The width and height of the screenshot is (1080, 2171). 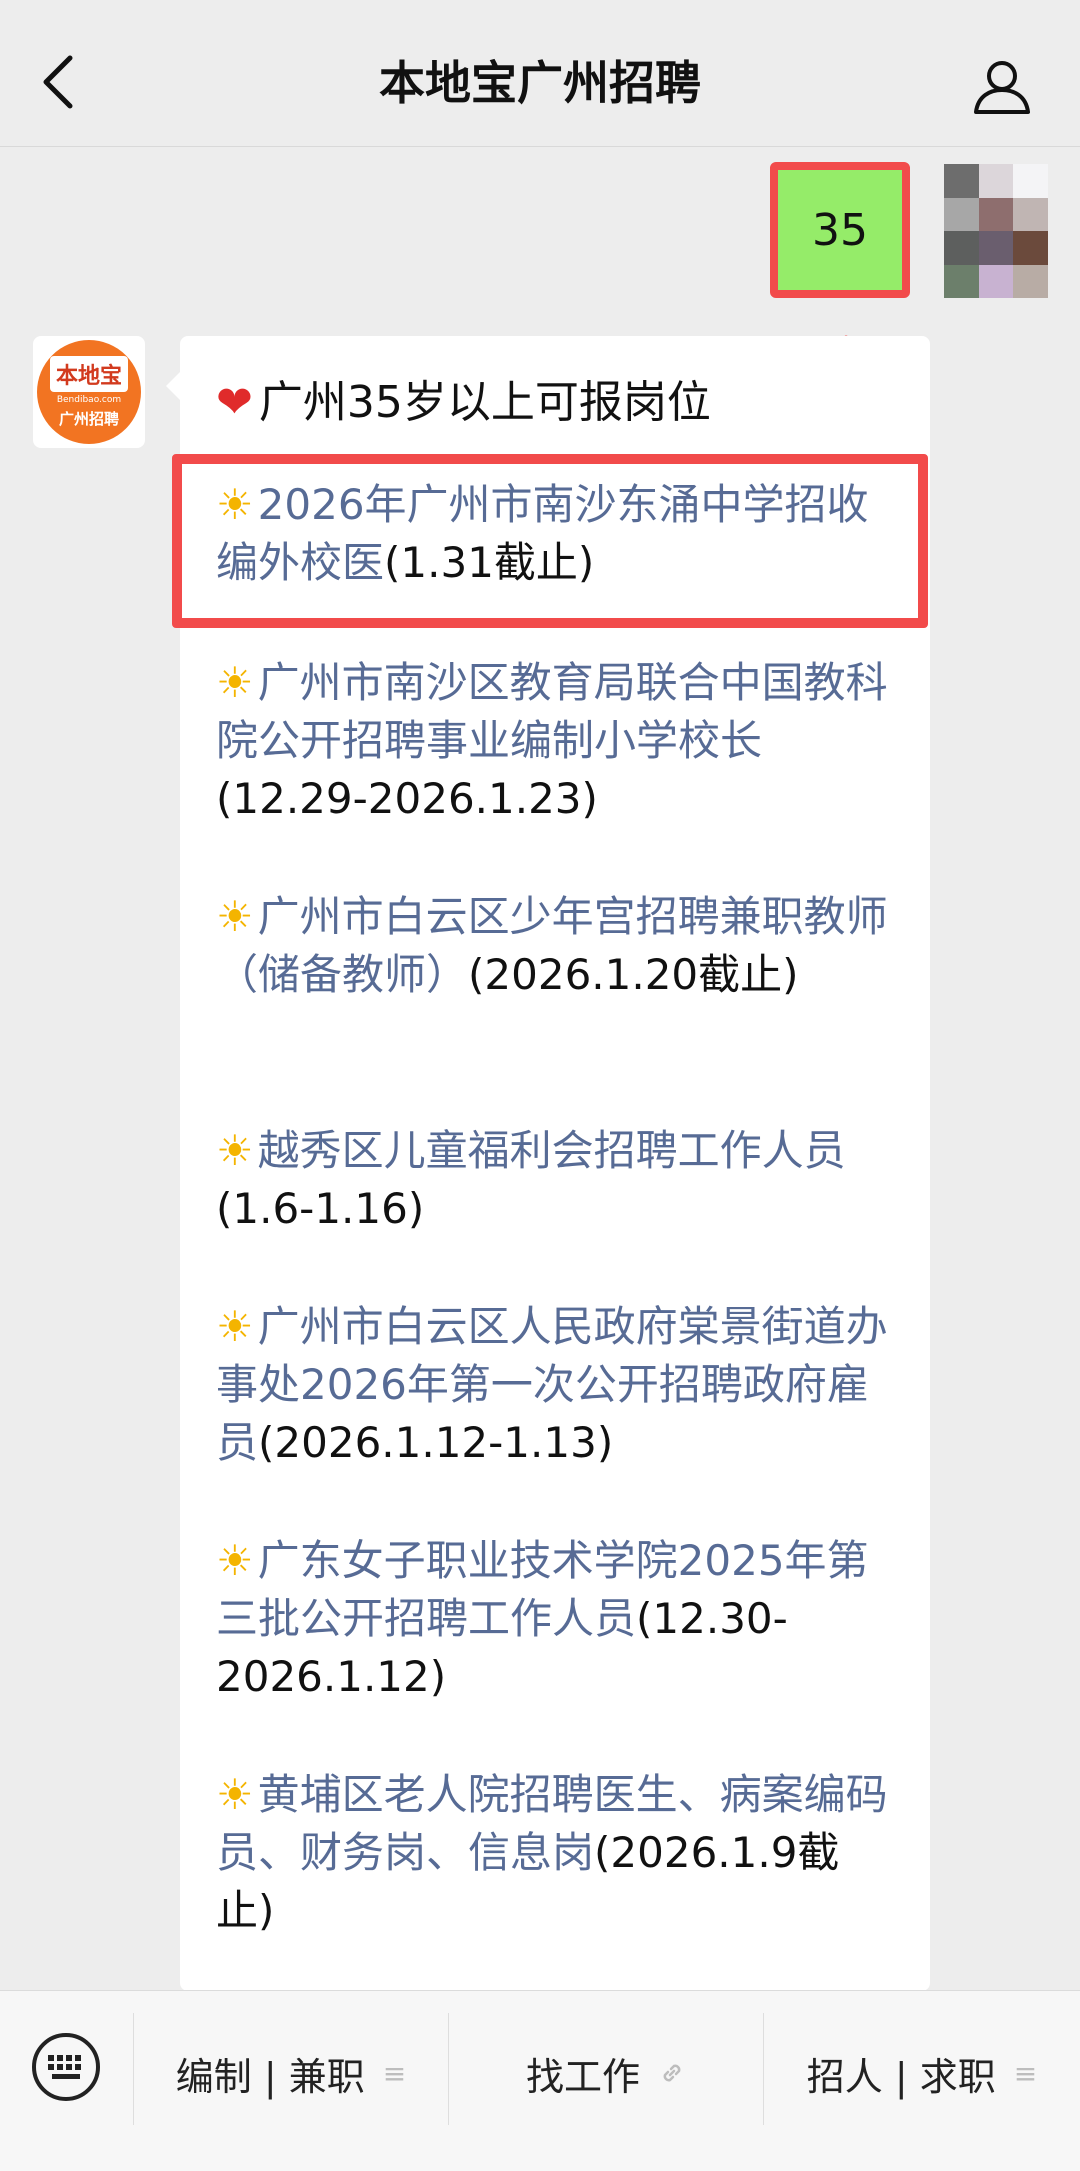 I want to click on my-message-bubble: 35, so click(x=840, y=230).